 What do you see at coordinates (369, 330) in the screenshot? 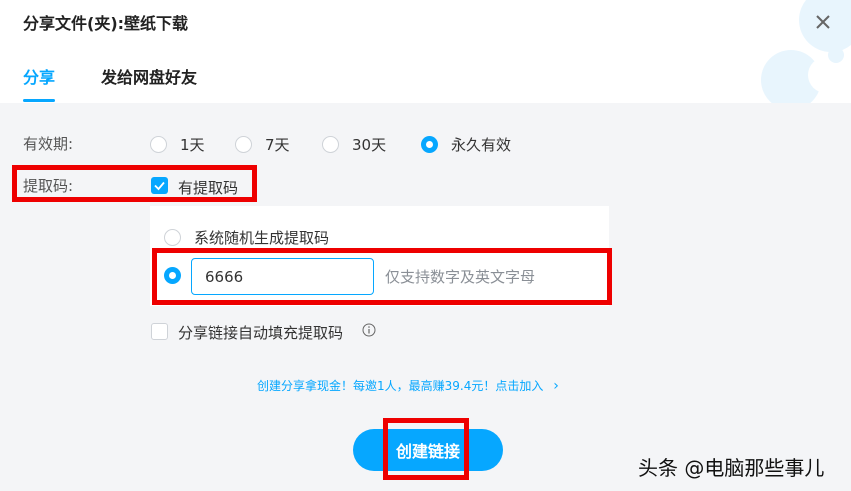
I see `info-icon` at bounding box center [369, 330].